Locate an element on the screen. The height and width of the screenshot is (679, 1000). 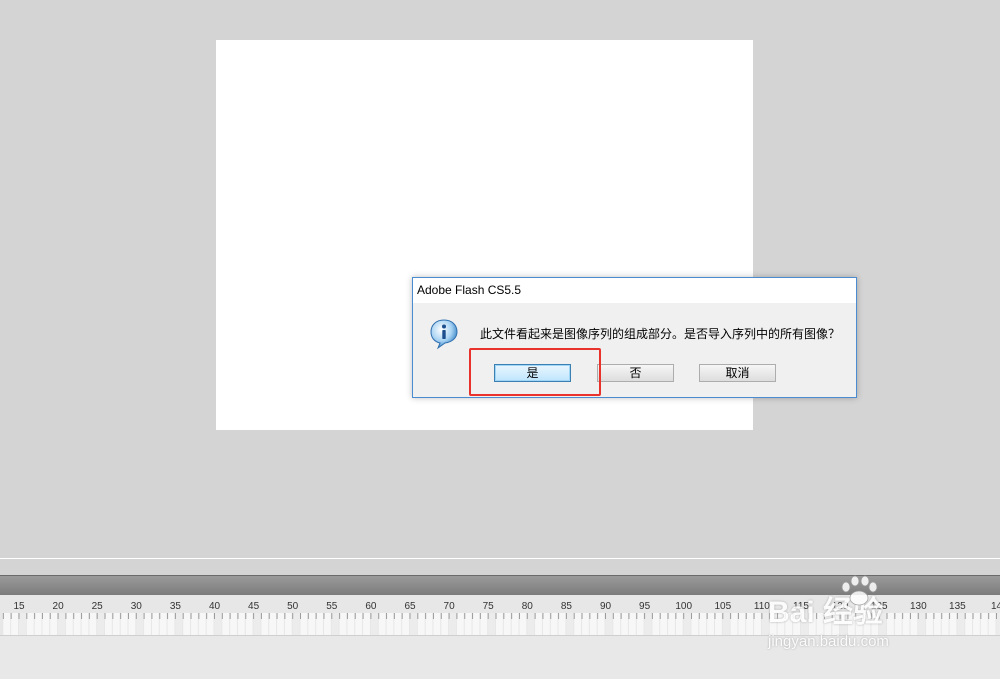
timeline-panel-header is located at coordinates (500, 585).